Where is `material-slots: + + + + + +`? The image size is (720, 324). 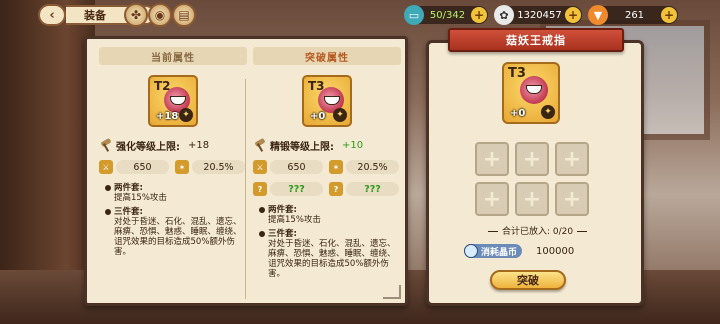
material-slots: + + + + + + is located at coordinates (532, 179).